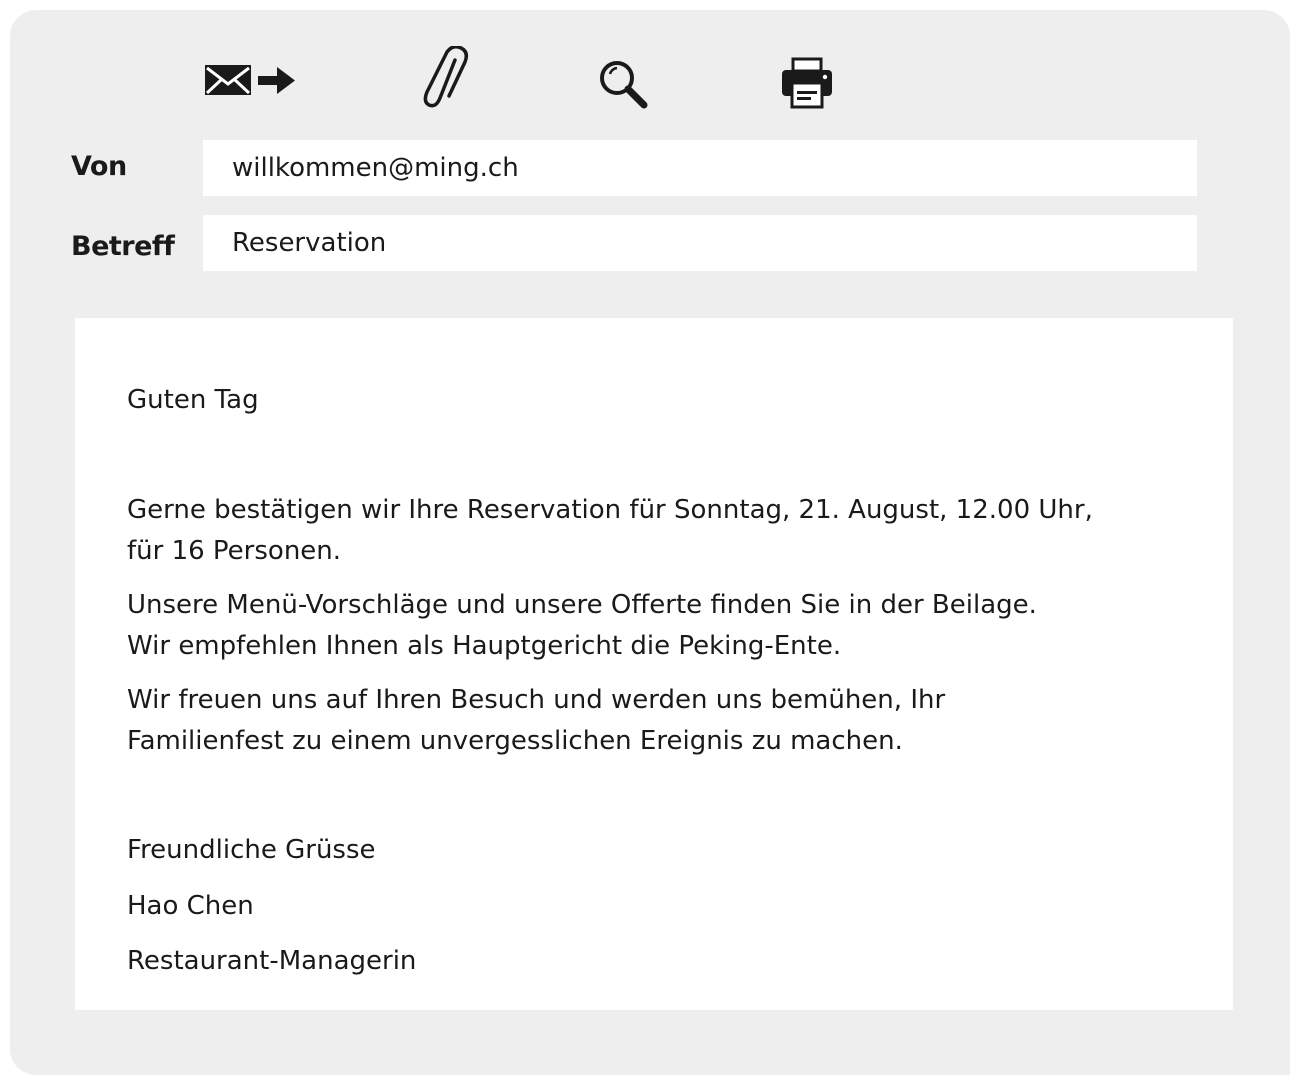 This screenshot has width=1290, height=1075. I want to click on signature-role: Restaurant-Managerin, so click(272, 961).